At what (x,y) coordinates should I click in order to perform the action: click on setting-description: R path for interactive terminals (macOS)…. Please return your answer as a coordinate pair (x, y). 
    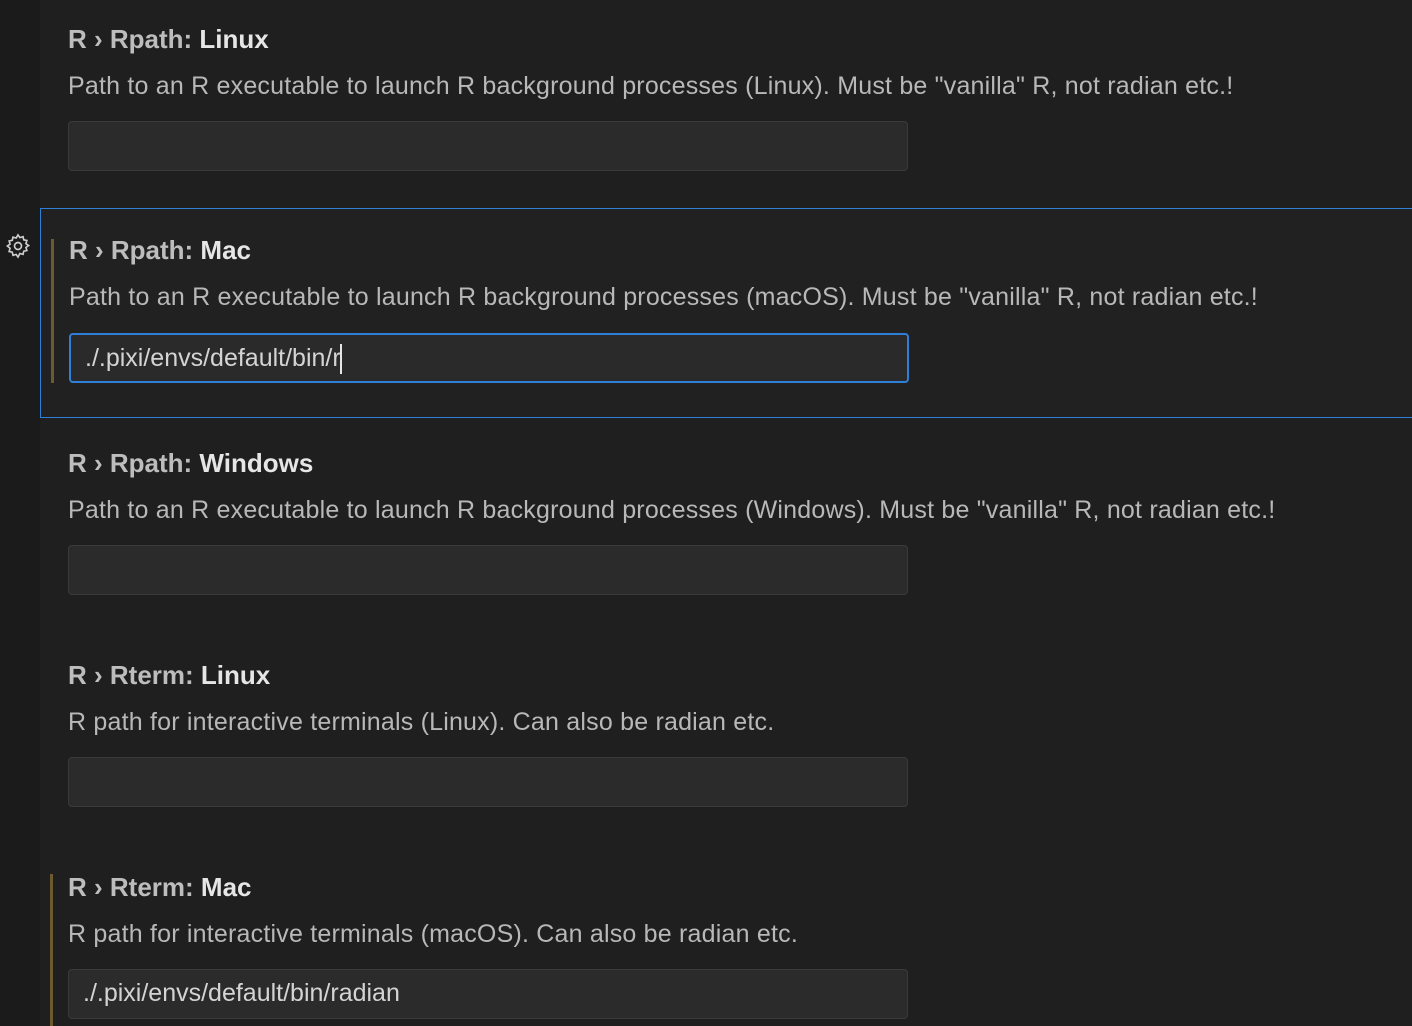
    Looking at the image, I should click on (433, 934).